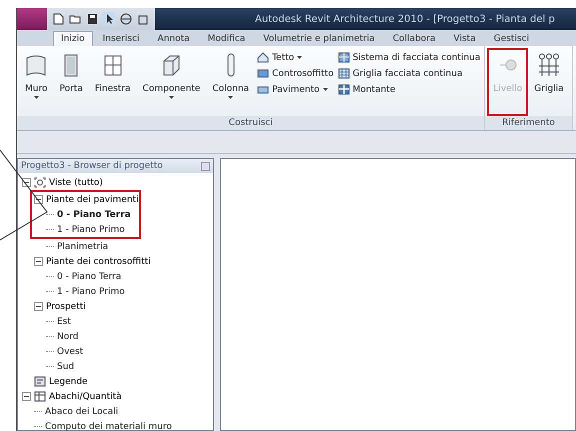 The image size is (576, 431). I want to click on ribbon-tab: Volumetrie e planimetria, so click(319, 38).